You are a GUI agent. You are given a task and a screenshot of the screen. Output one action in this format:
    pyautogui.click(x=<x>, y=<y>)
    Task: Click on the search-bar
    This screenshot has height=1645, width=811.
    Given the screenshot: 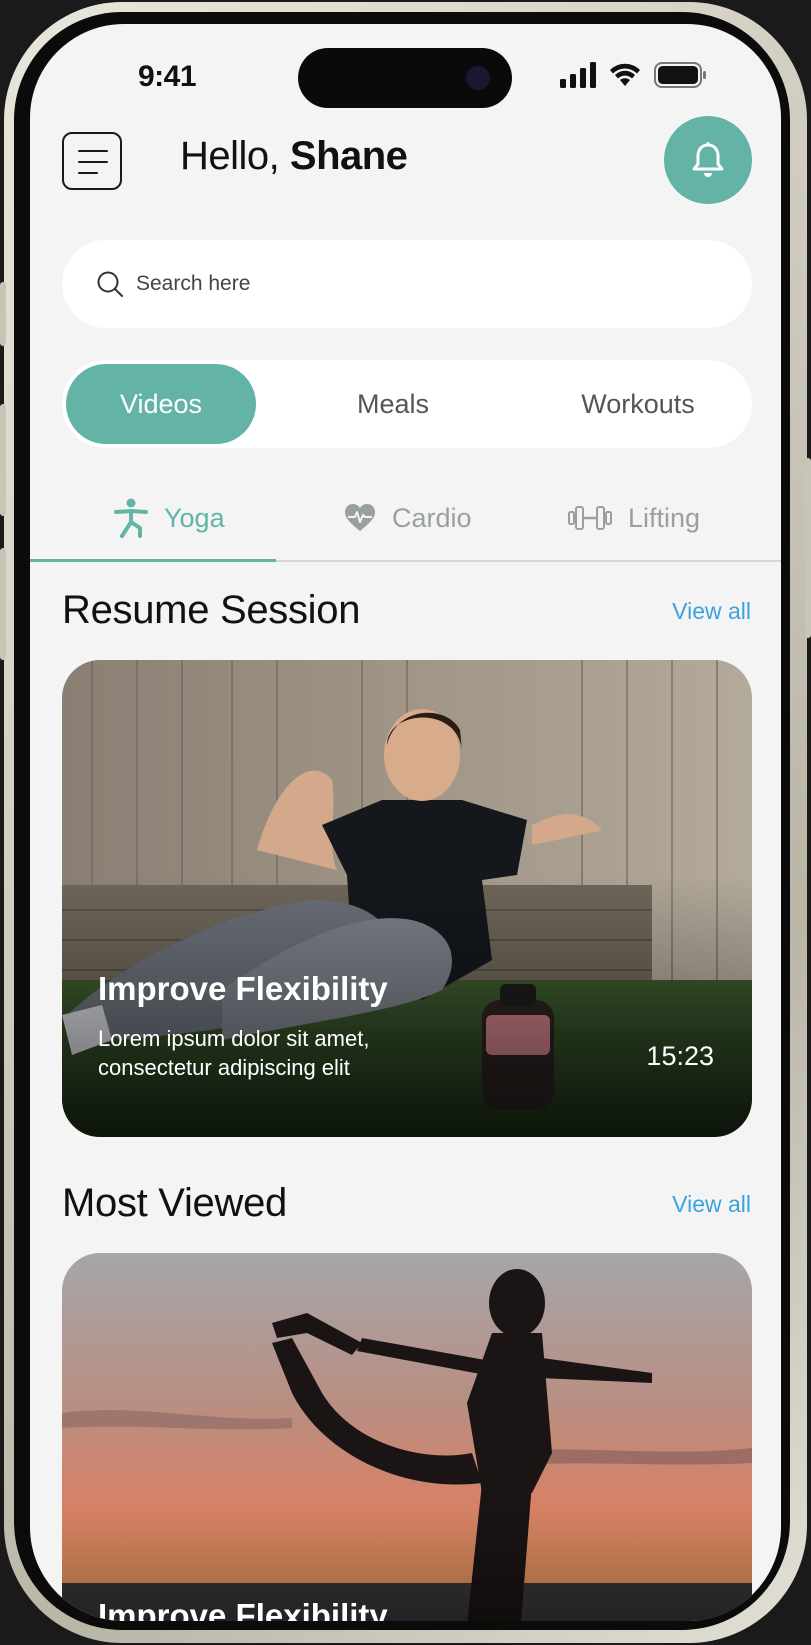 What is the action you would take?
    pyautogui.click(x=407, y=284)
    